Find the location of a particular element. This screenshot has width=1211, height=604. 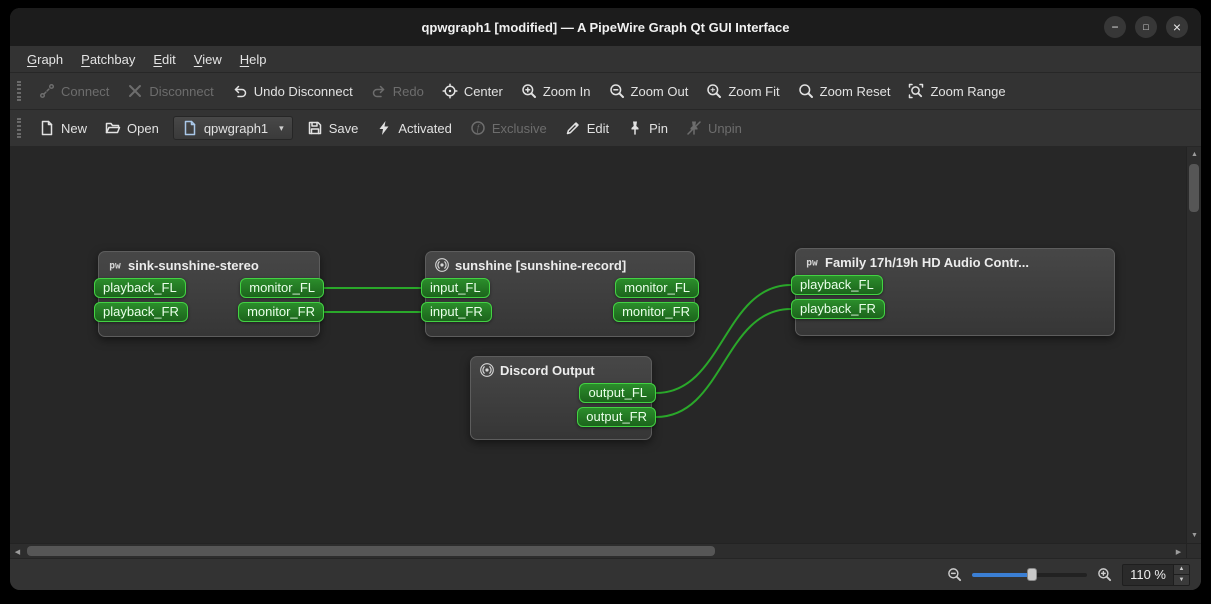

zoom-value: 110 % is located at coordinates (1148, 575).